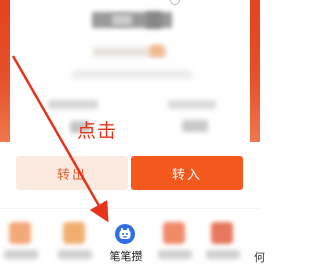 The width and height of the screenshot is (320, 279). I want to click on info-icon, so click(175, 2).